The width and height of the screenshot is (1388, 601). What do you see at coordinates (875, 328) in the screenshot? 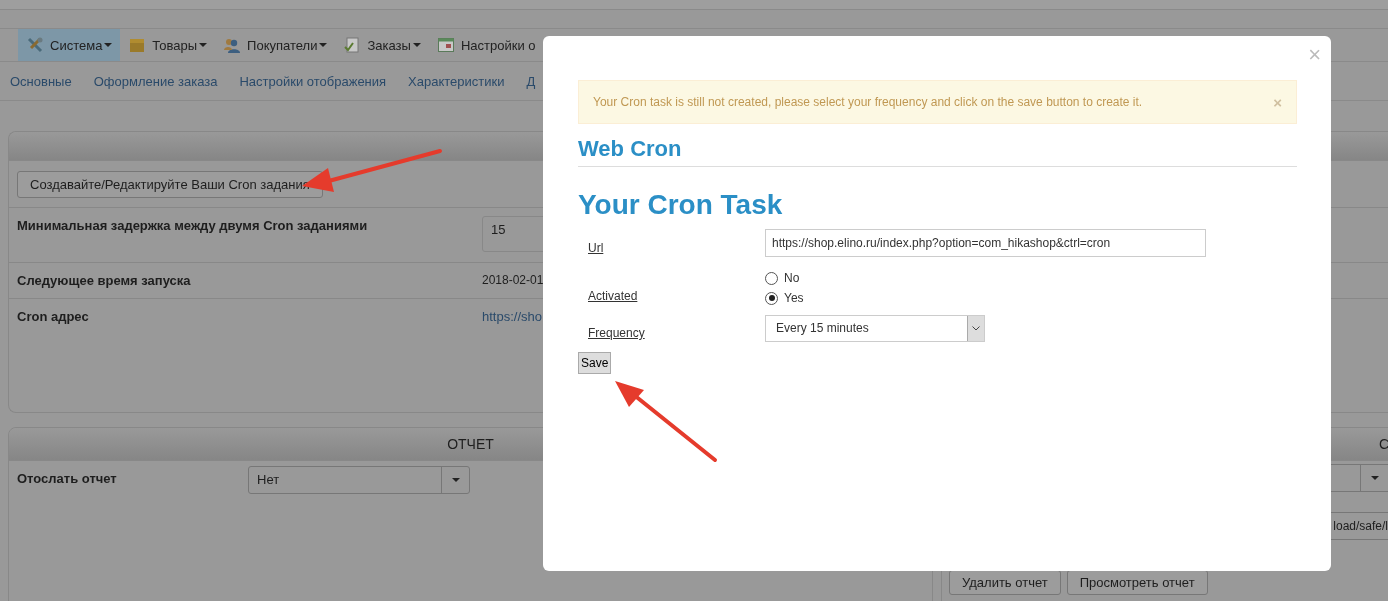
I see `frequency-select: Every 15 minutes` at bounding box center [875, 328].